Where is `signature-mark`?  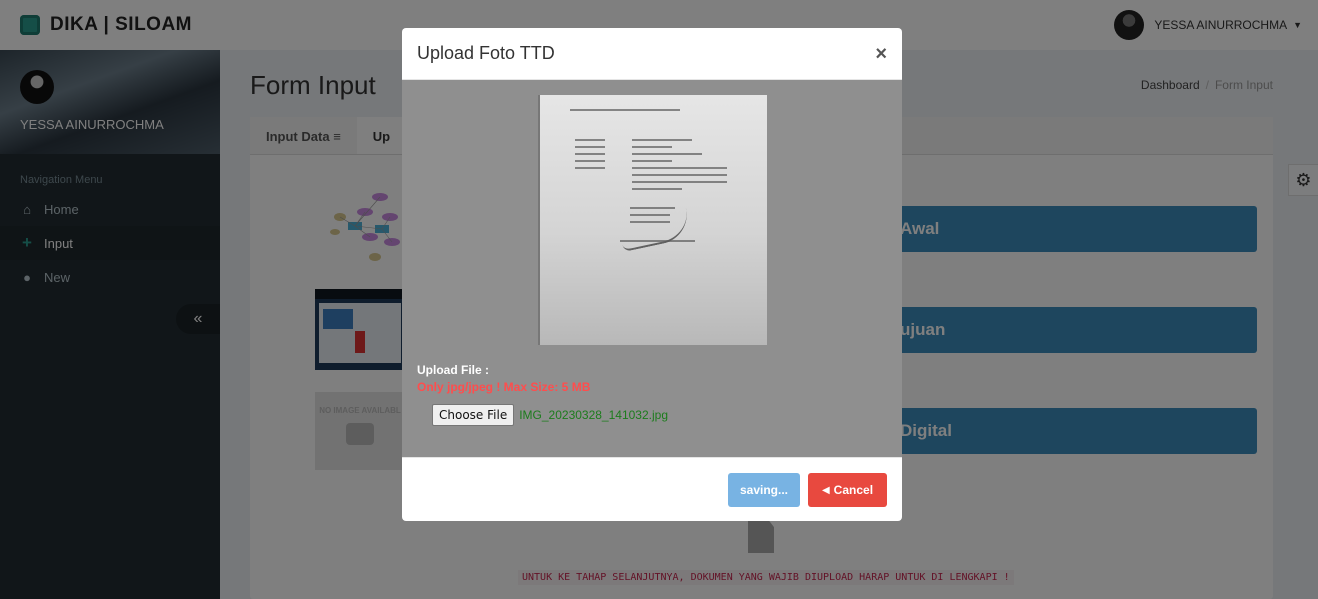 signature-mark is located at coordinates (655, 230).